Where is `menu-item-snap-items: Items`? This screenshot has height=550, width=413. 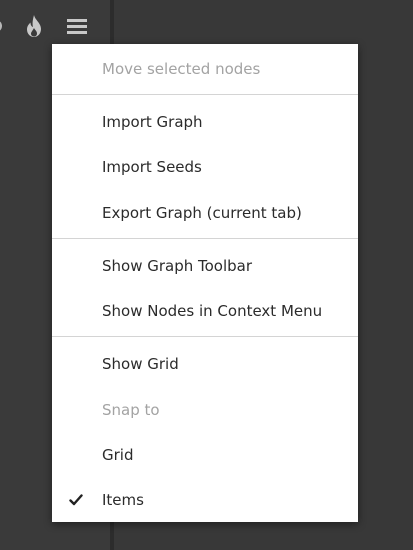
menu-item-snap-items: Items is located at coordinates (205, 500).